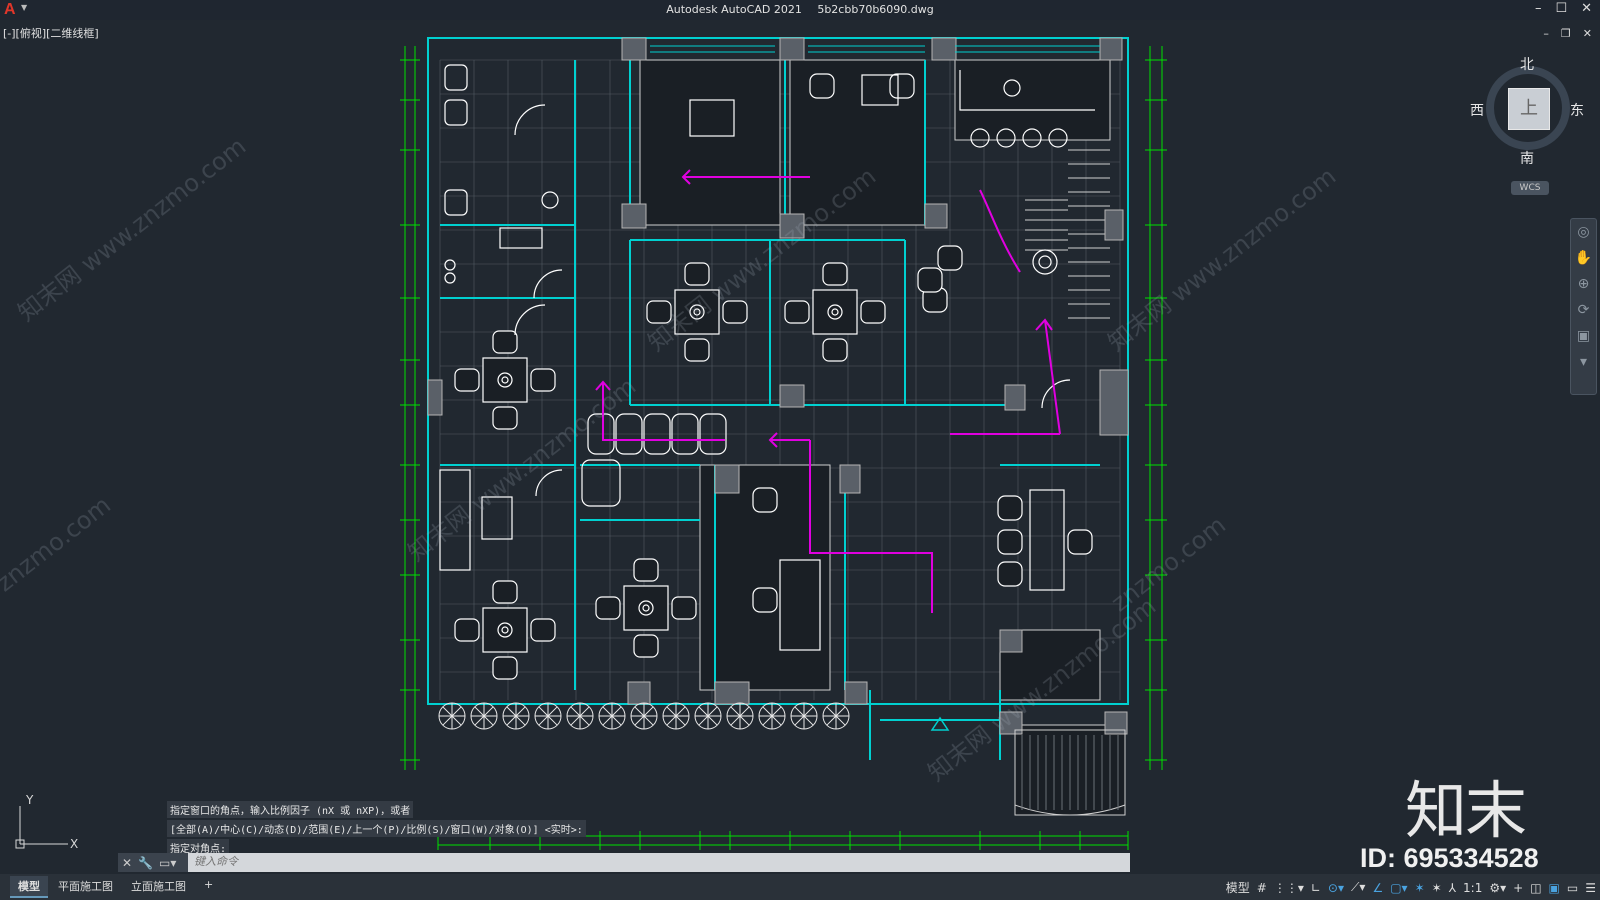 The width and height of the screenshot is (1600, 900). I want to click on command-history-line: 指定窗口的角点，输入比例因子 (nX 或 nXP)，或者, so click(290, 809).